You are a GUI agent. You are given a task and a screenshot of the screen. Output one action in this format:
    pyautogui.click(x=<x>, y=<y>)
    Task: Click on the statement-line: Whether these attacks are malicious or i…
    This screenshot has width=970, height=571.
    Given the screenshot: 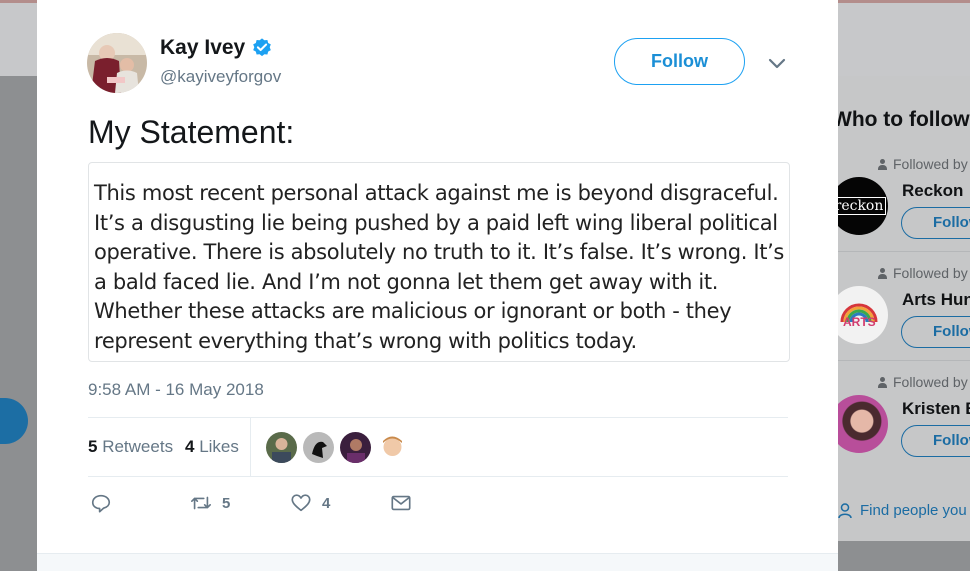 What is the action you would take?
    pyautogui.click(x=413, y=311)
    